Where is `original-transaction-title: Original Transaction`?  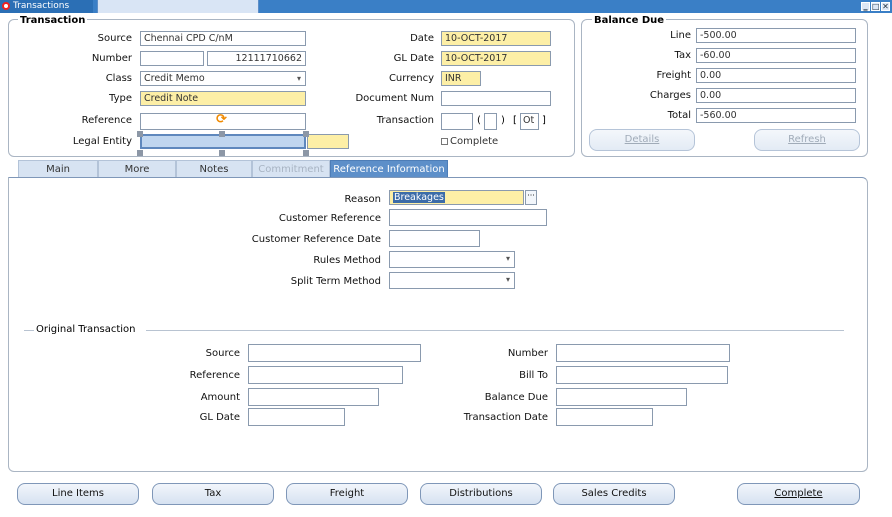
original-transaction-title: Original Transaction is located at coordinates (86, 329).